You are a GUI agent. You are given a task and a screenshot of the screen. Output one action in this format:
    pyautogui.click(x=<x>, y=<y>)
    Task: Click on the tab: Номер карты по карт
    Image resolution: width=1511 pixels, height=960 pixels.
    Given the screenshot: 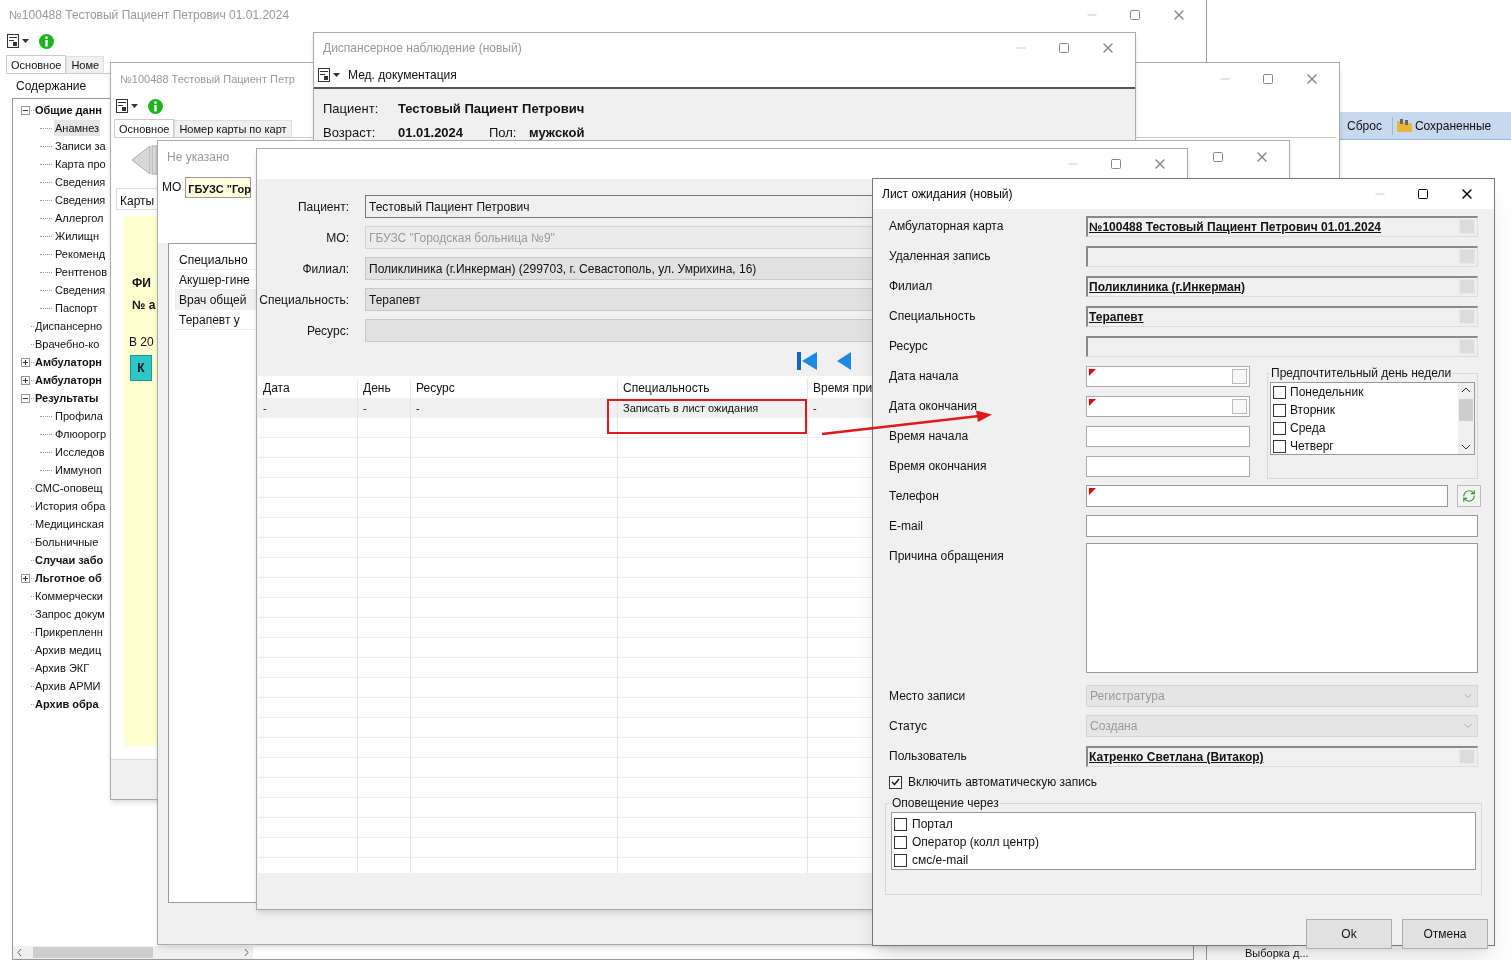 What is the action you would take?
    pyautogui.click(x=233, y=128)
    